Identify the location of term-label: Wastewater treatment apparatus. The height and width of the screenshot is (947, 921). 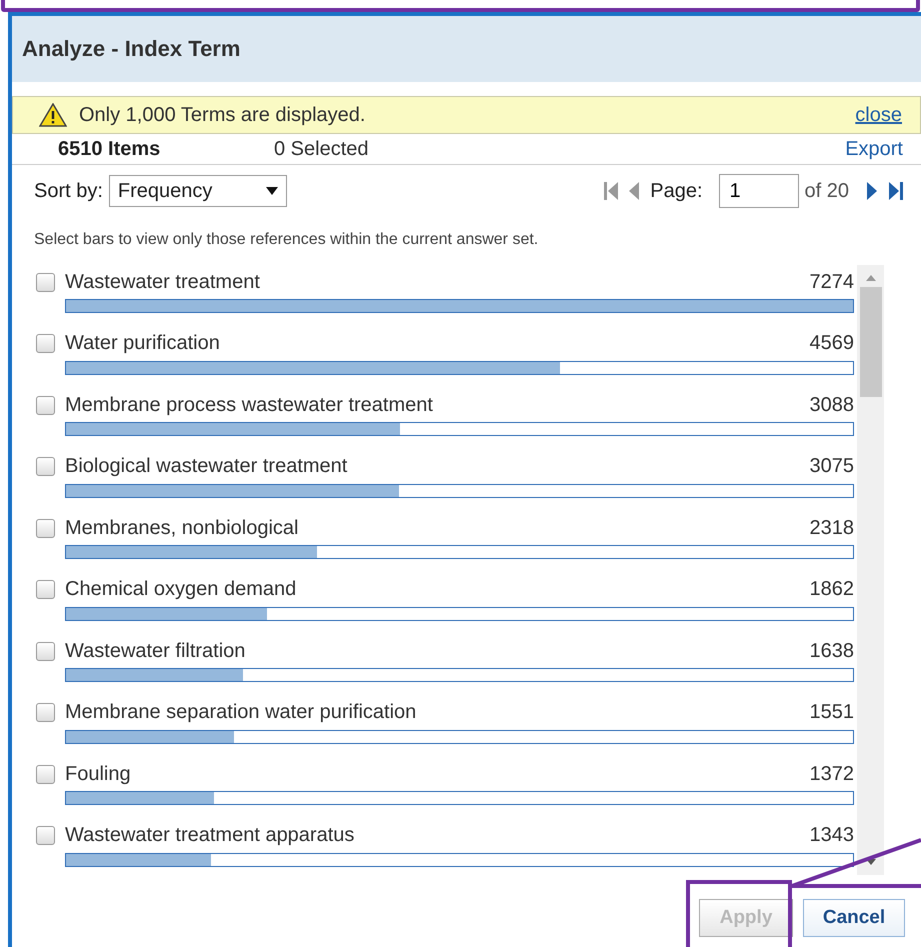
(210, 835).